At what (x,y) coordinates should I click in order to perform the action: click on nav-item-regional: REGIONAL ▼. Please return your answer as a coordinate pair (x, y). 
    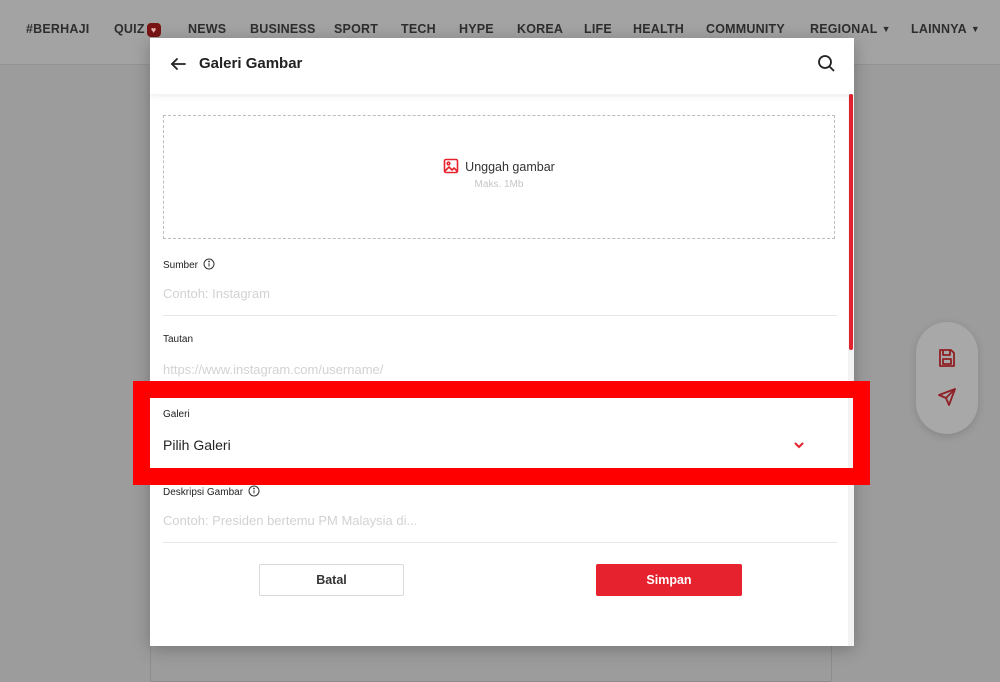
    Looking at the image, I should click on (850, 29).